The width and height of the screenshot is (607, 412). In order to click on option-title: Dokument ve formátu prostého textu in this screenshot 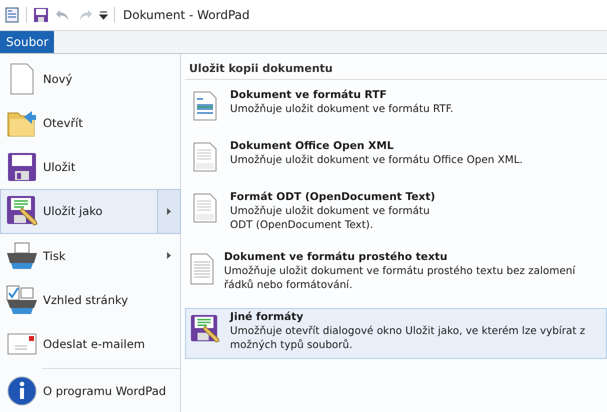, I will do `click(336, 257)`.